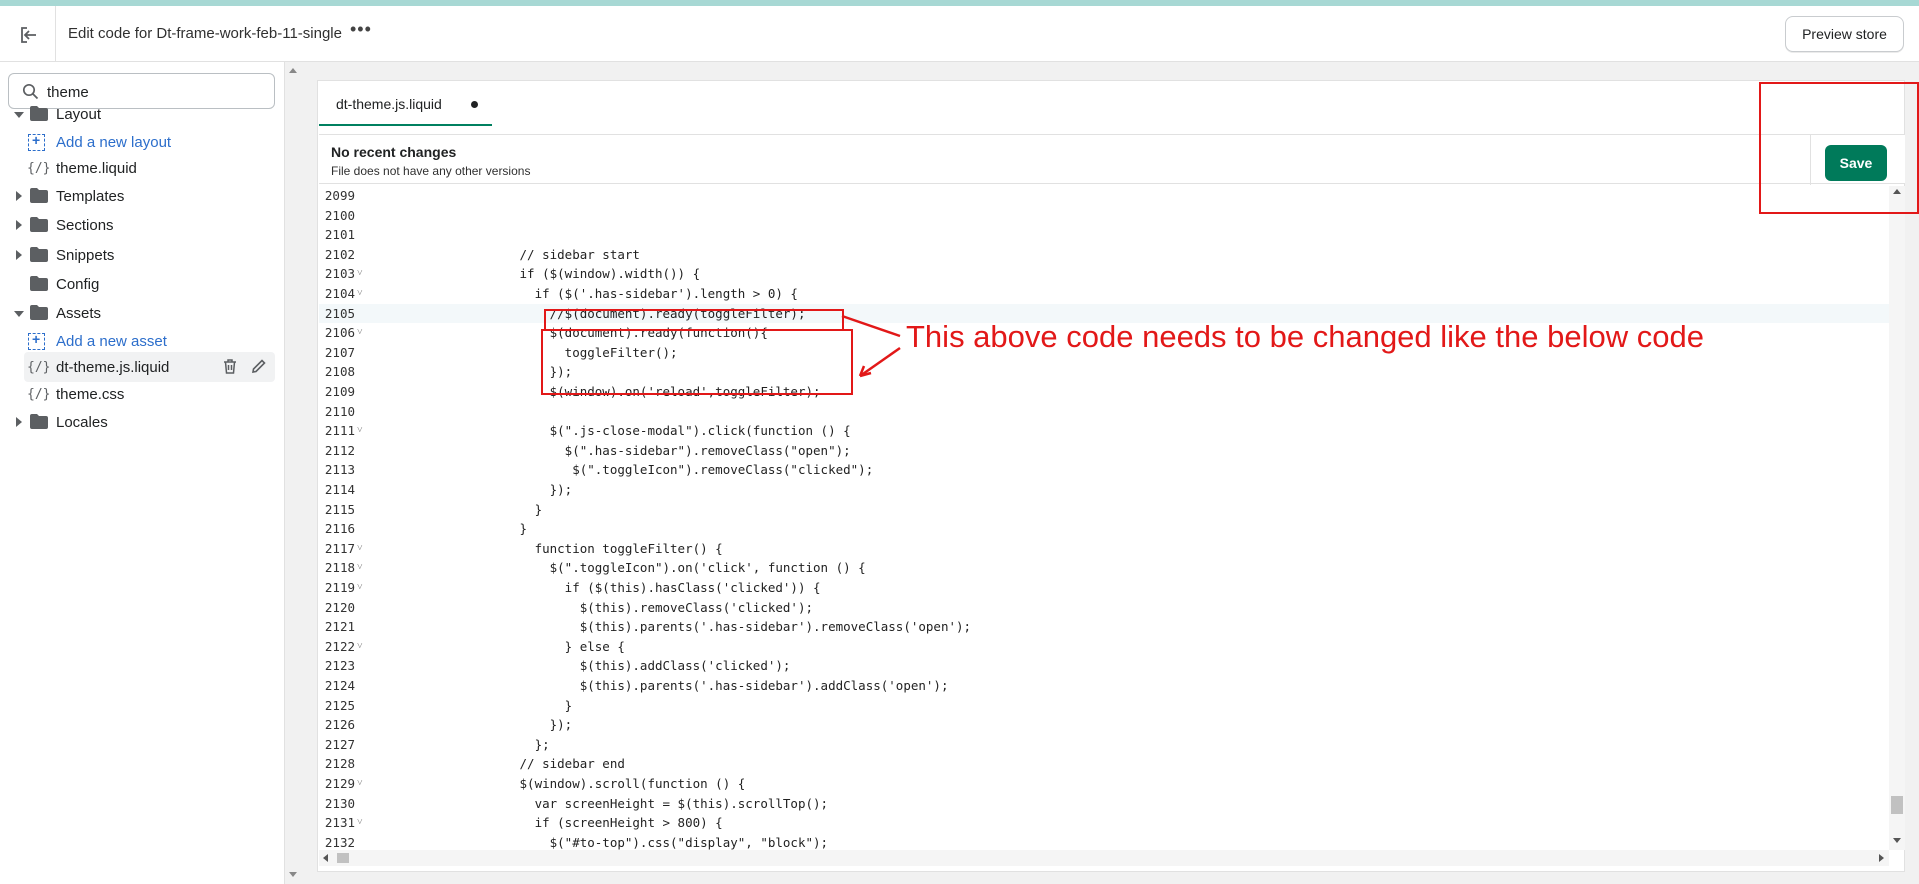 This screenshot has width=1919, height=884. Describe the element at coordinates (1104, 216) in the screenshot. I see `code-line: 2100` at that location.